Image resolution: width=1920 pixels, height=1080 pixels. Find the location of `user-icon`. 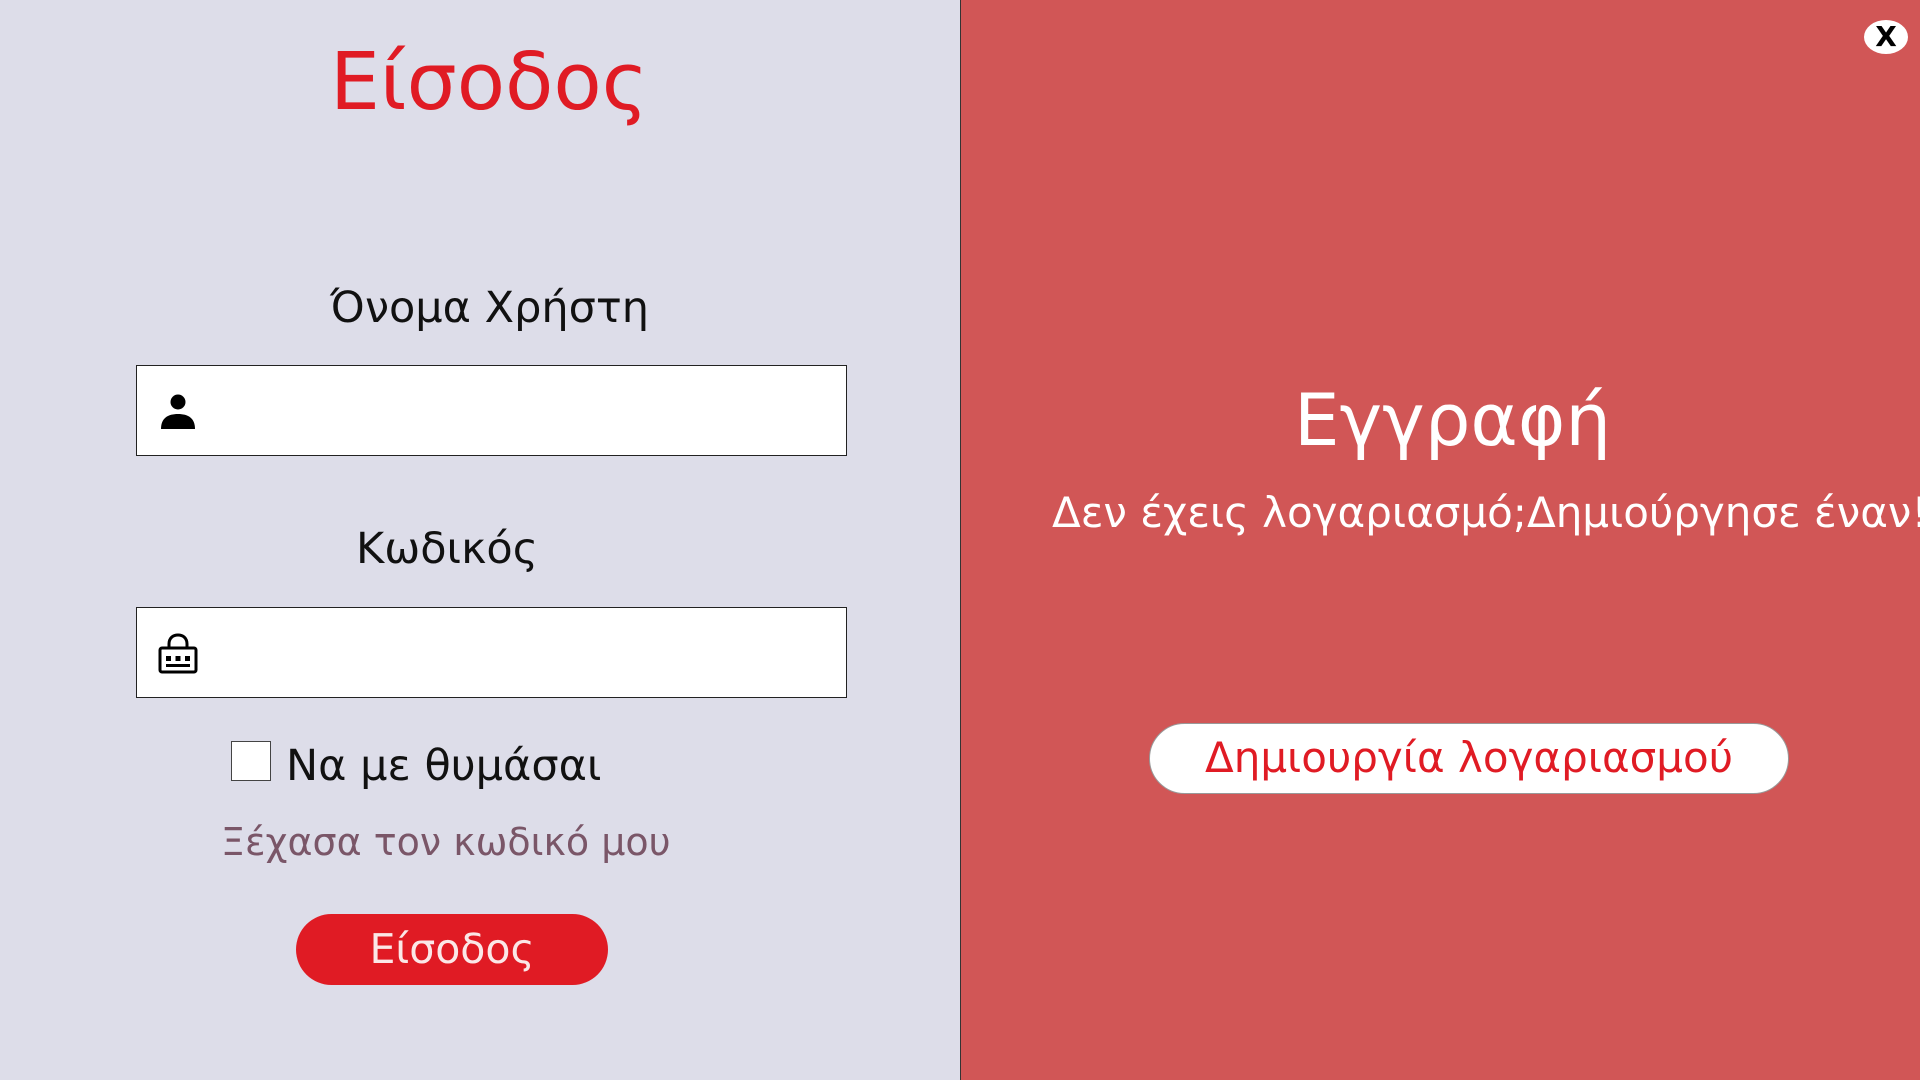

user-icon is located at coordinates (178, 411).